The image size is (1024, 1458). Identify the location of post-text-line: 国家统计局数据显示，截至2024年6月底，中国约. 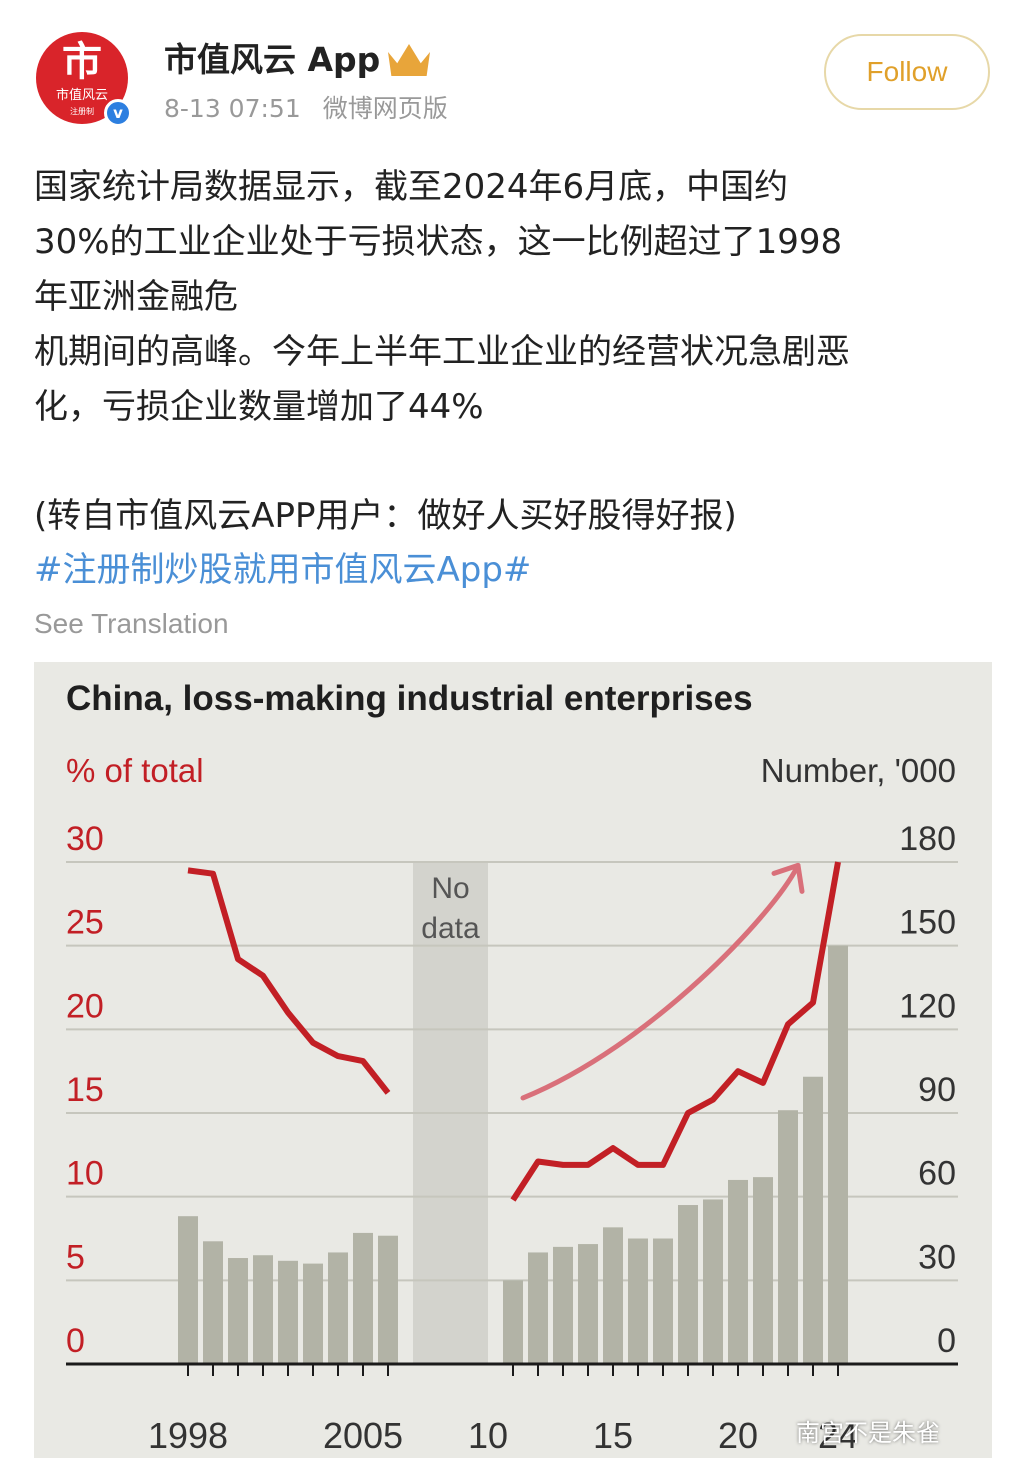
(411, 187).